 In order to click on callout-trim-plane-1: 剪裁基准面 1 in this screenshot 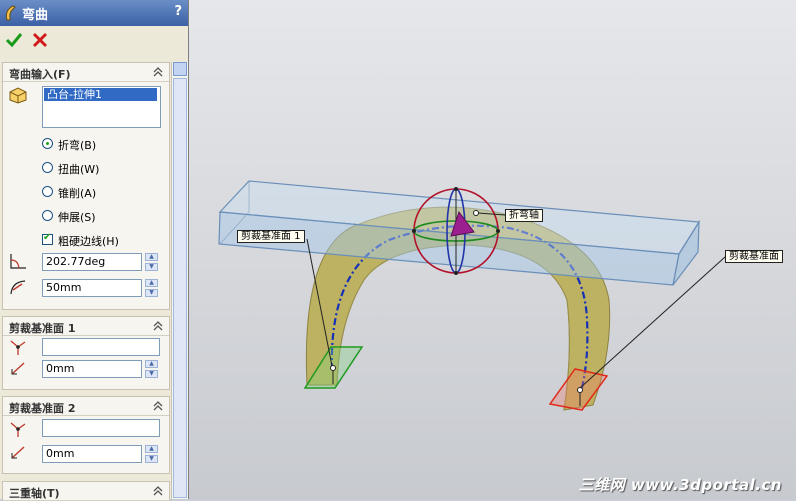, I will do `click(271, 236)`.